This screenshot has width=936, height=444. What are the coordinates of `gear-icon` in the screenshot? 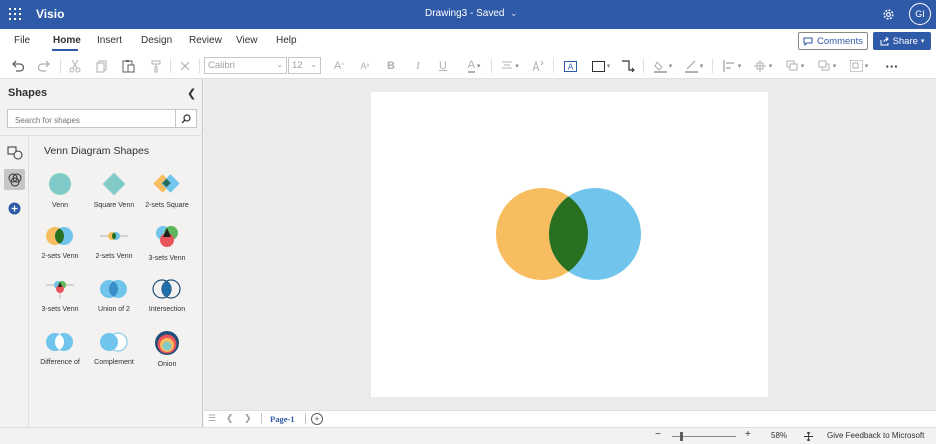 It's located at (888, 14).